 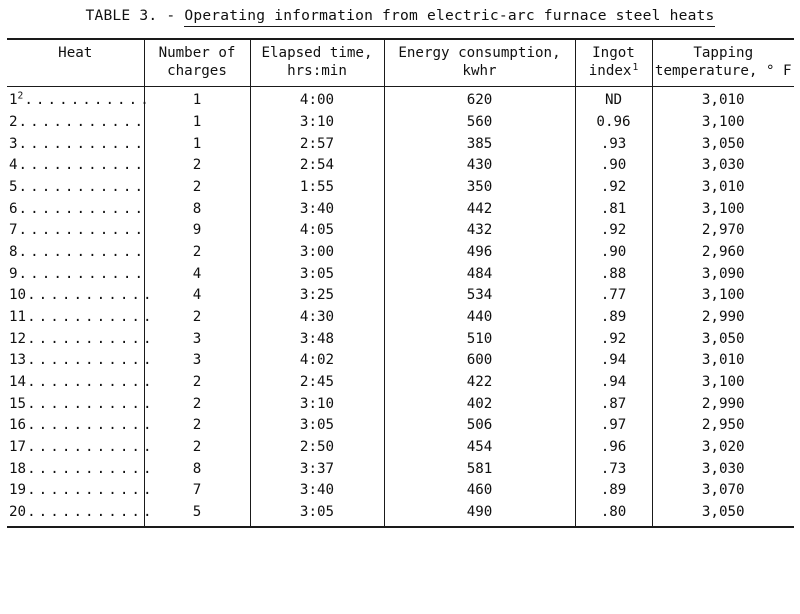 What do you see at coordinates (613, 360) in the screenshot?
I see `cell-ingot-index: .94` at bounding box center [613, 360].